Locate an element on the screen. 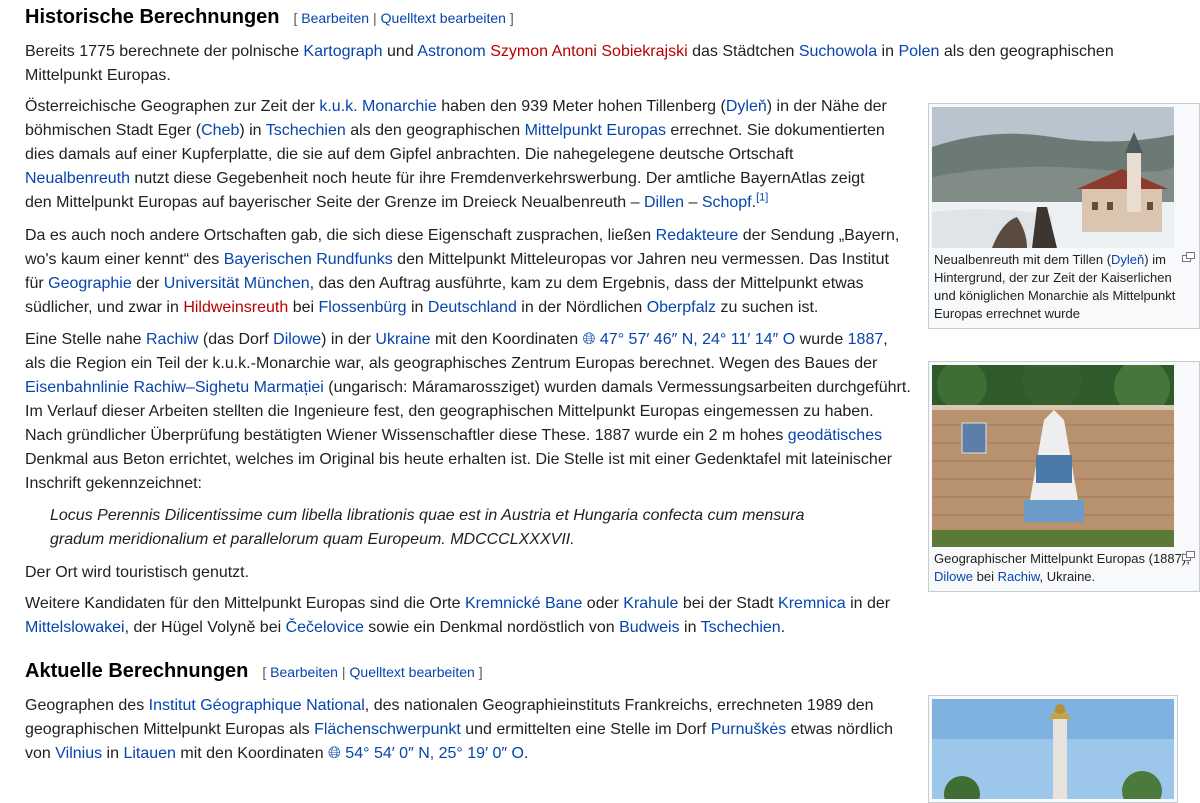  section-title: Aktuelle Berechnungen is located at coordinates (137, 671).